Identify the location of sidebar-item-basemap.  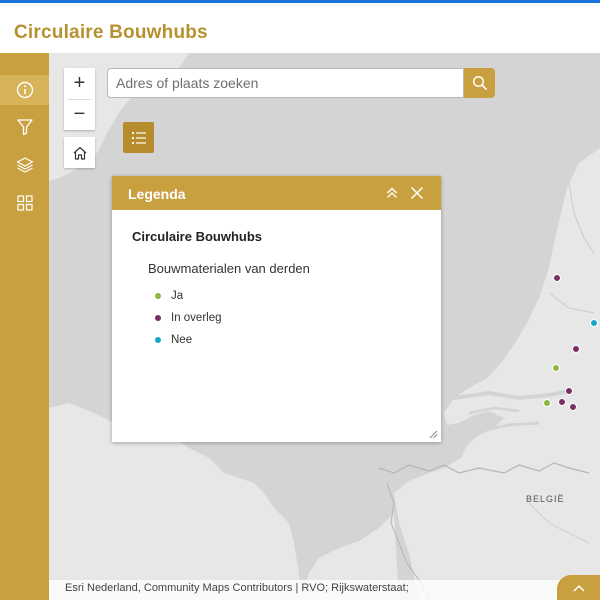
(24, 203).